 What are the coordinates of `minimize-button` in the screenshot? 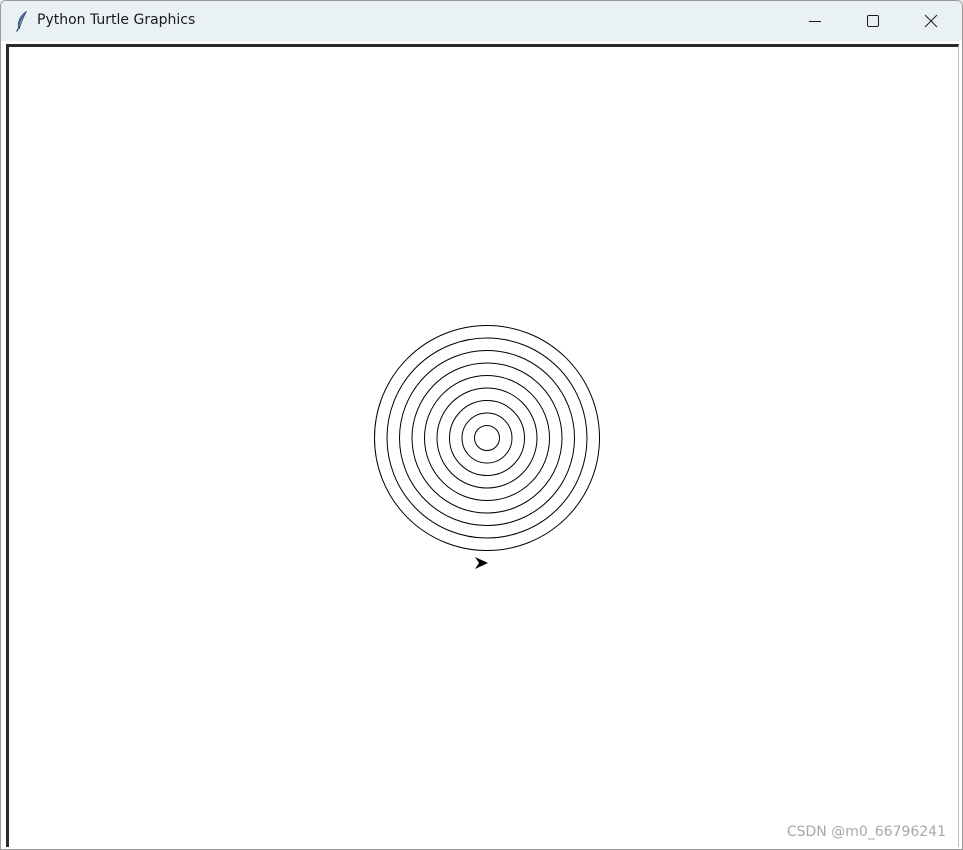 It's located at (815, 21).